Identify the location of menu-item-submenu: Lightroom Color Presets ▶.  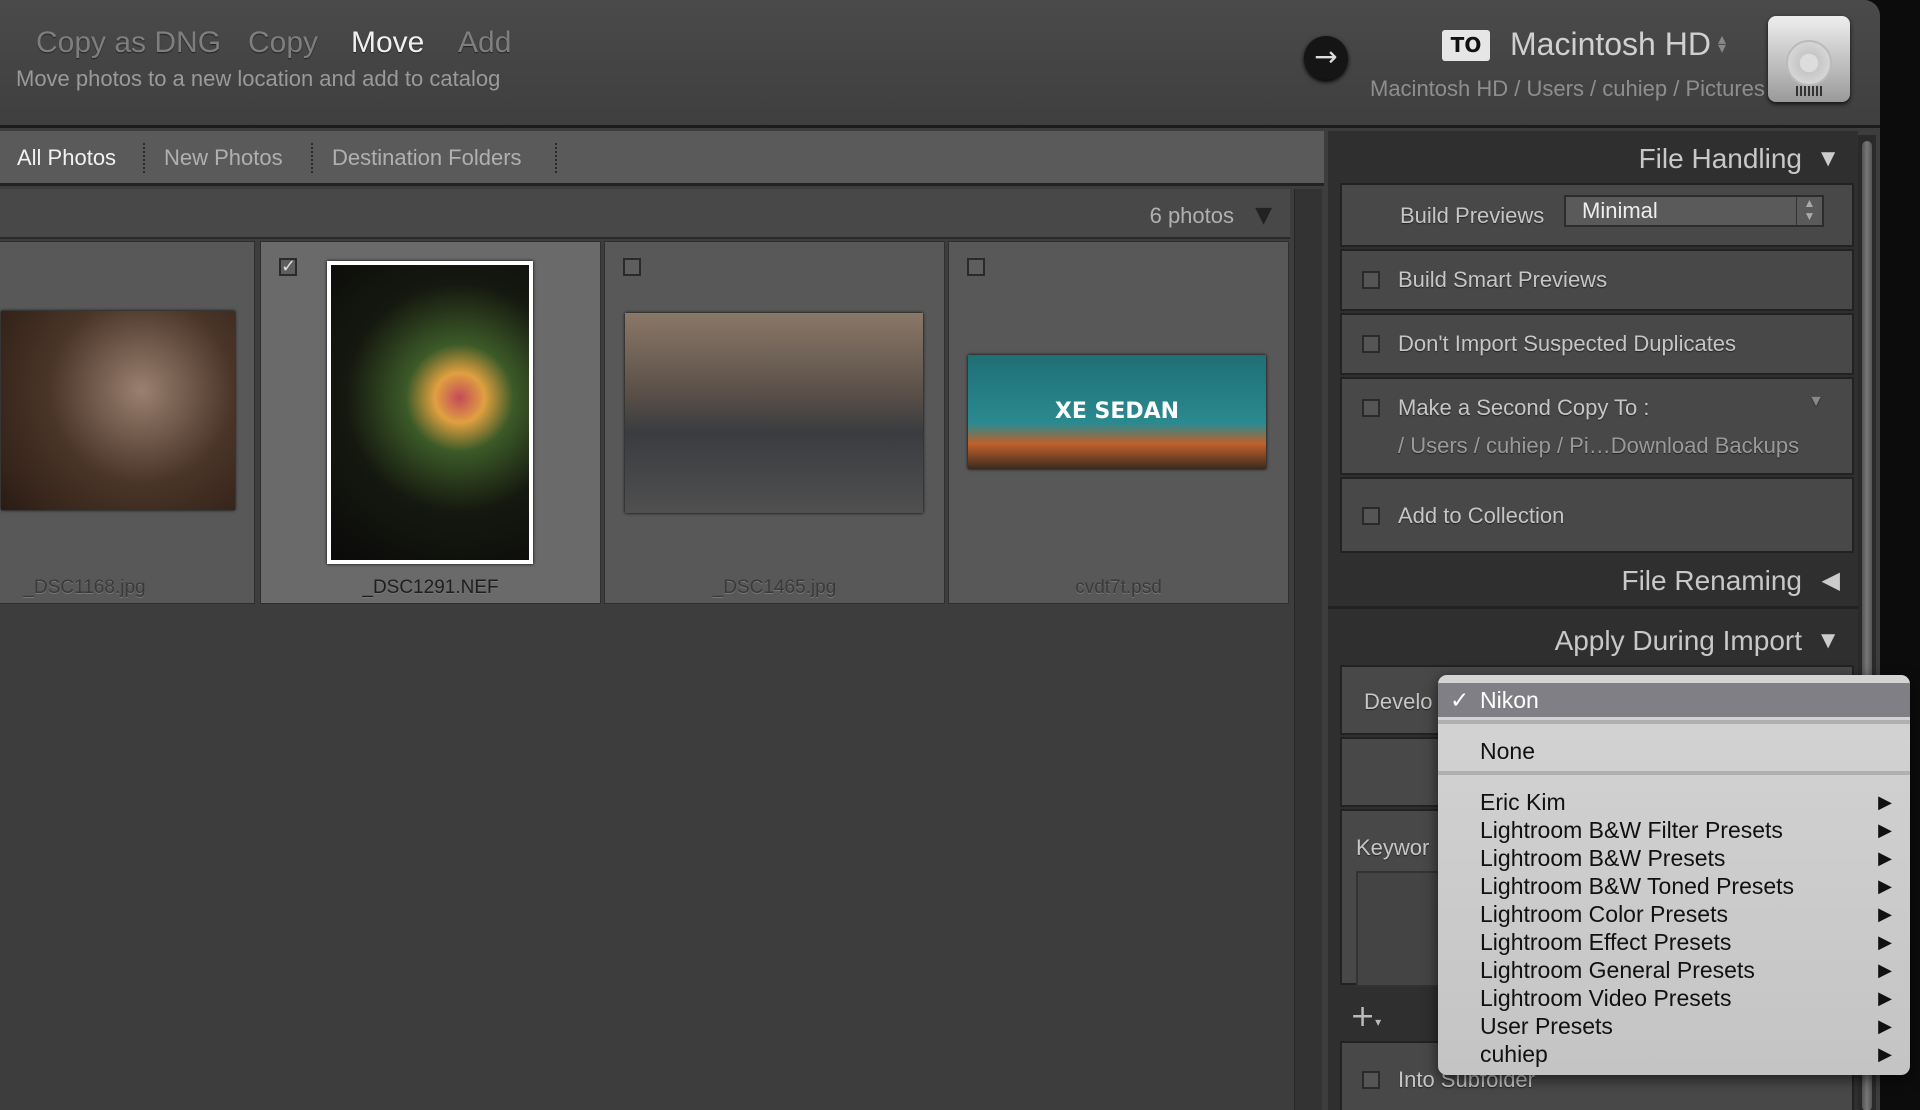
(1674, 914).